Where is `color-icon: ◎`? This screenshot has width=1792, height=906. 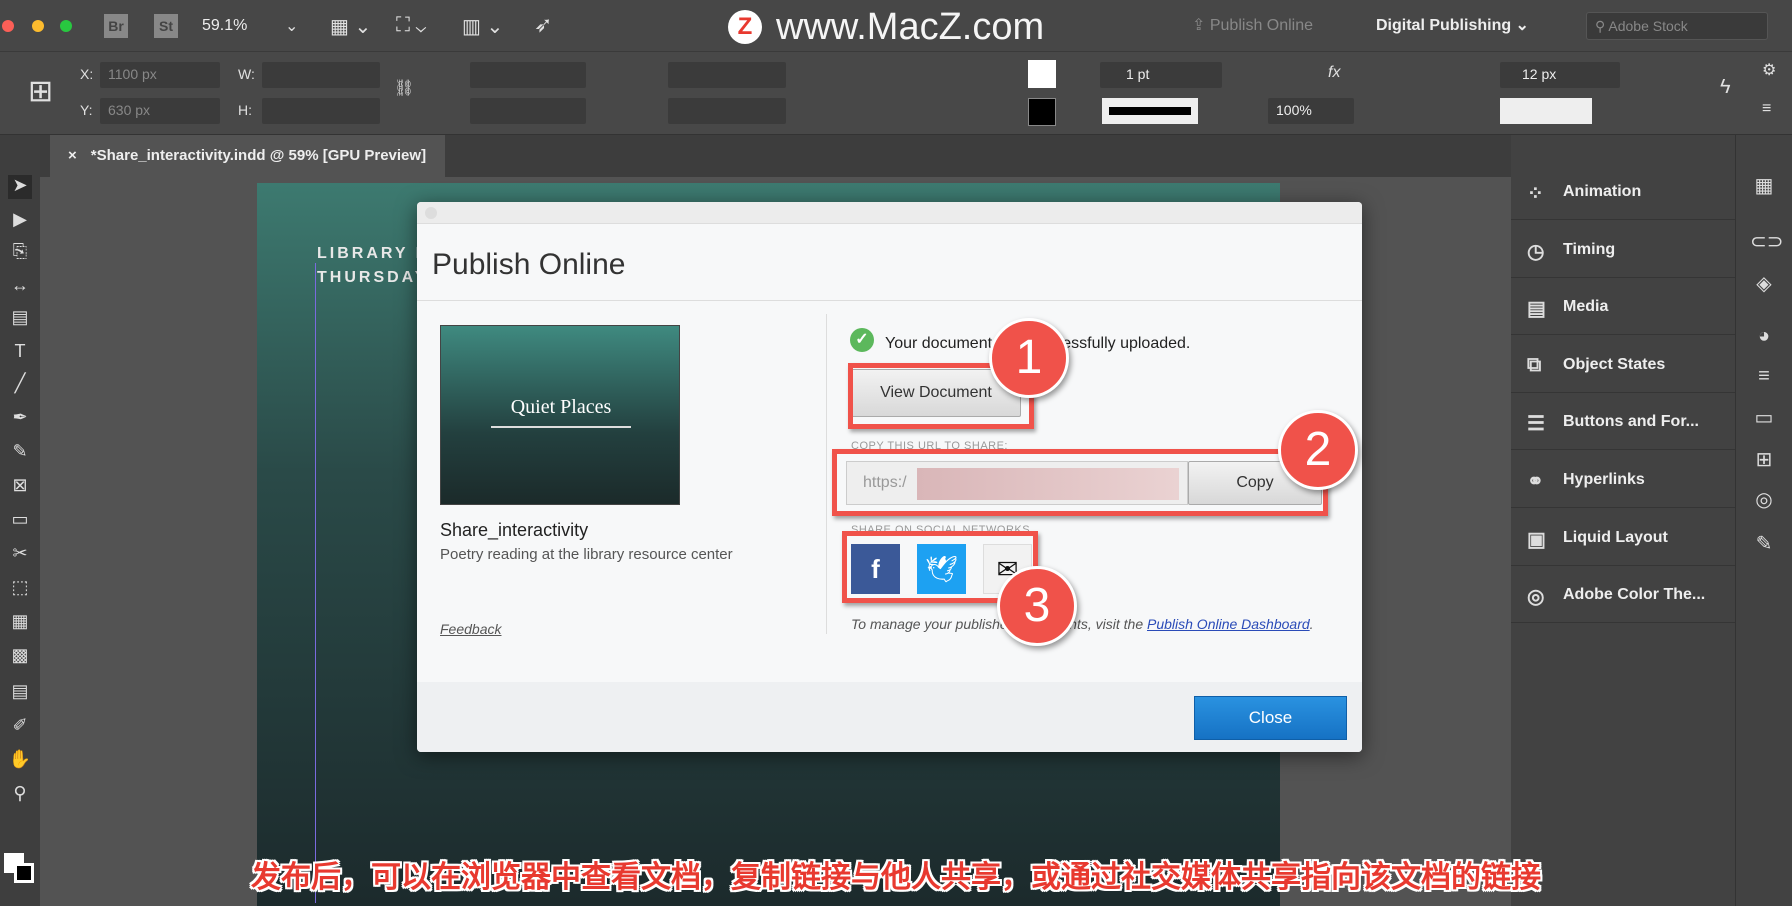
color-icon: ◎ is located at coordinates (1764, 501).